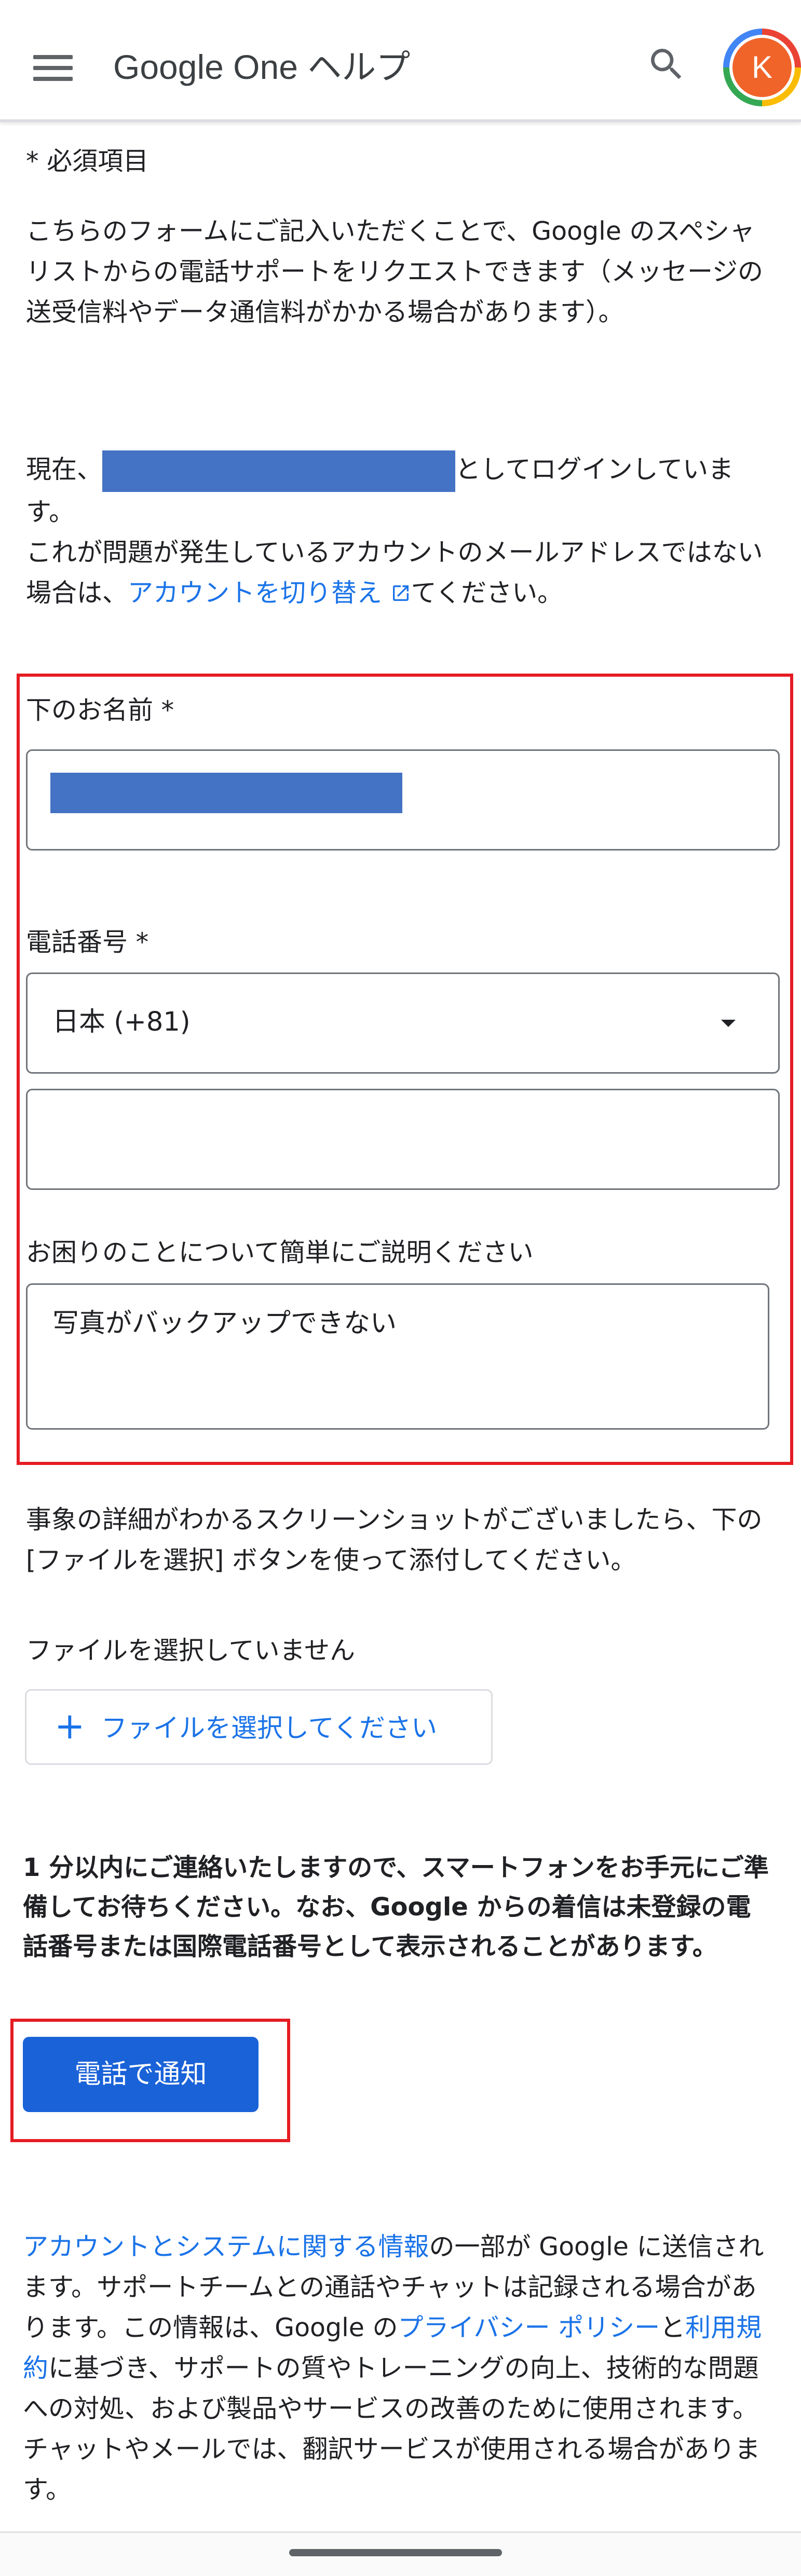 The width and height of the screenshot is (801, 2576). I want to click on account-avatar: K, so click(762, 67).